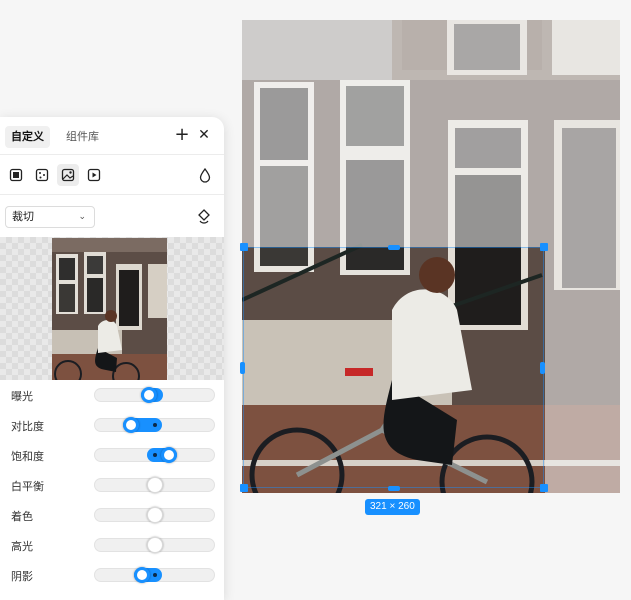  Describe the element at coordinates (112, 216) in the screenshot. I see `mode-row: 裁切 ⌄` at that location.